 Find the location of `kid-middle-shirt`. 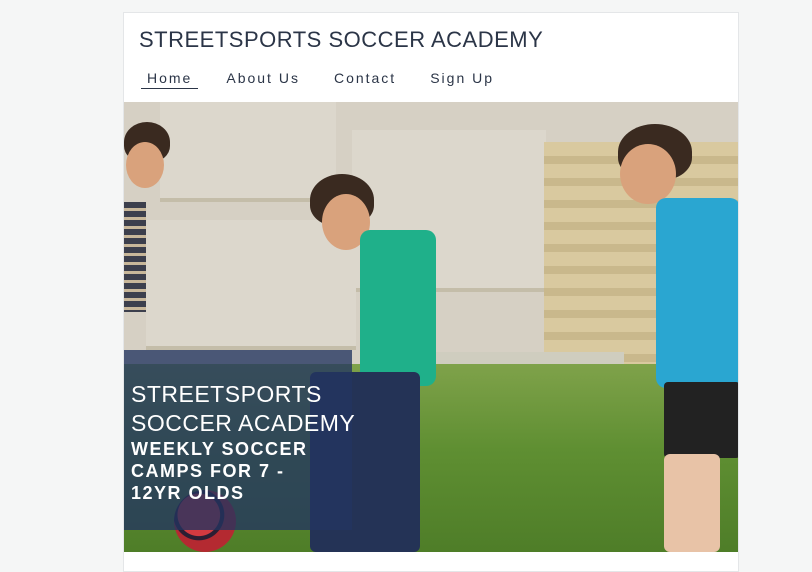

kid-middle-shirt is located at coordinates (398, 308).